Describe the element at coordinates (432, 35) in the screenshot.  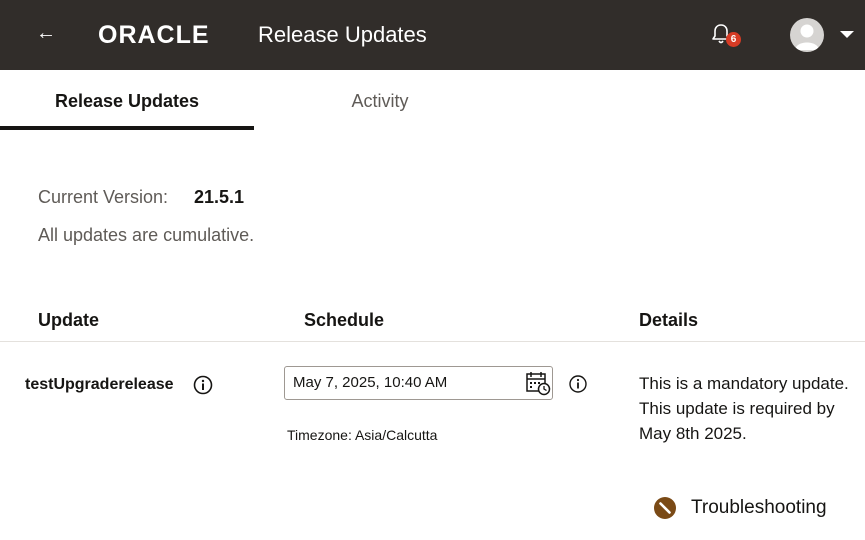
I see `app-header: ← ORACLE Release Updates 6` at that location.